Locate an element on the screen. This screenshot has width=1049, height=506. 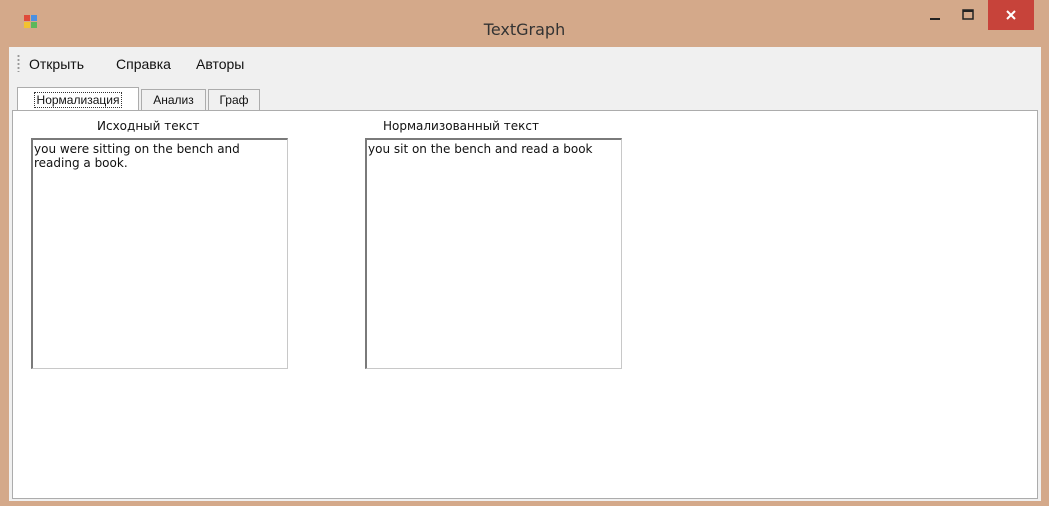
tab-analysis-label: Анализ is located at coordinates (173, 100).